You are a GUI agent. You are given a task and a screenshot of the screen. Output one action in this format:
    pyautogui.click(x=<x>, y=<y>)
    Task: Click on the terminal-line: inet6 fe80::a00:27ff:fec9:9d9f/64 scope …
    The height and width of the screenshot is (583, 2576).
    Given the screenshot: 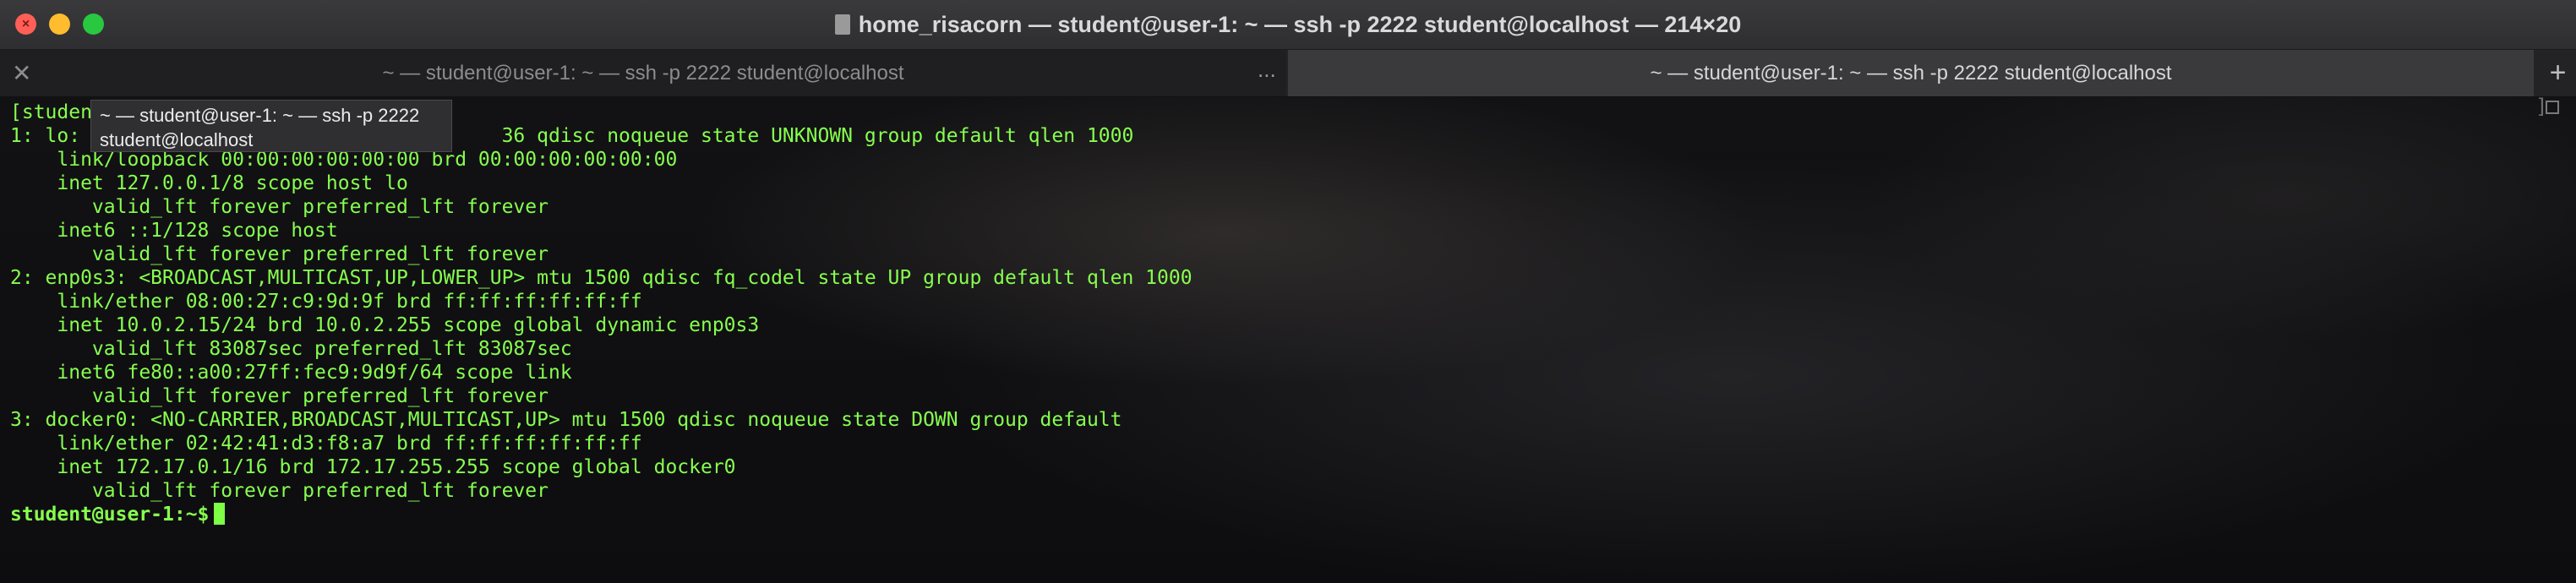 What is the action you would take?
    pyautogui.click(x=291, y=373)
    